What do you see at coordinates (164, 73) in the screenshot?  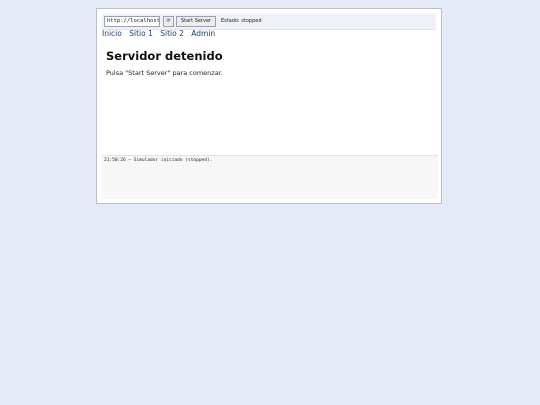 I see `page-message: Pulsa "Start Server" para comenzar.` at bounding box center [164, 73].